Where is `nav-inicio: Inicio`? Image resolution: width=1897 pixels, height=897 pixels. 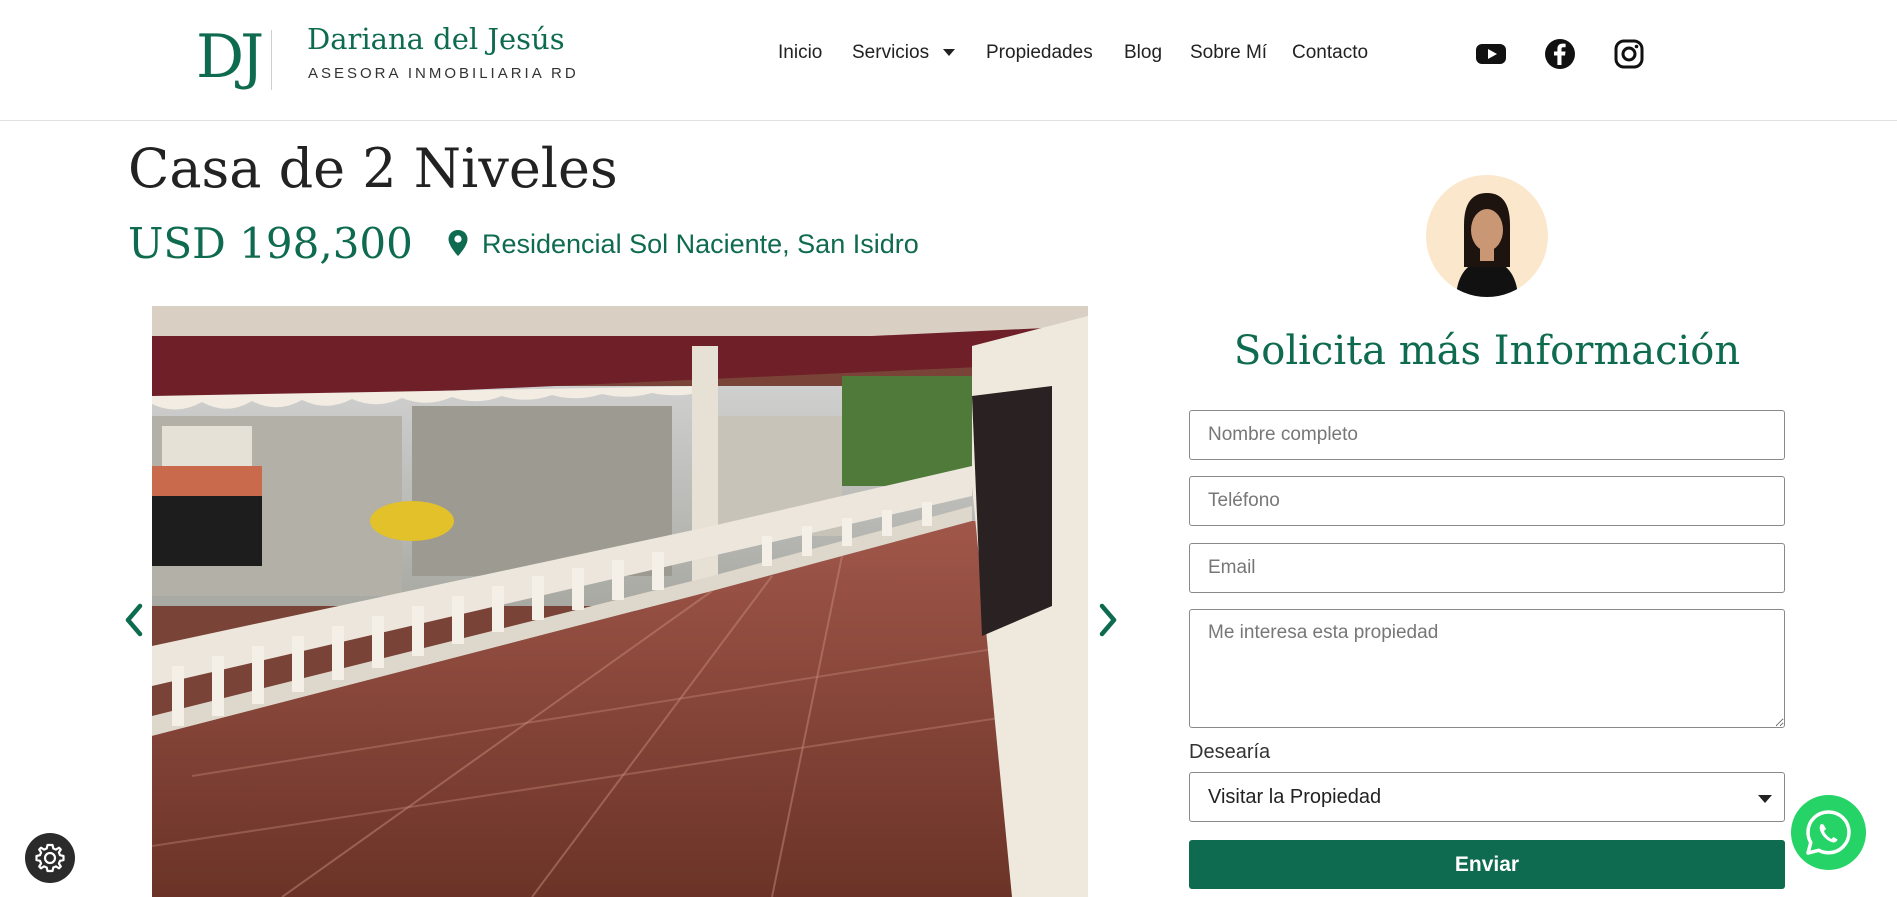 nav-inicio: Inicio is located at coordinates (800, 53).